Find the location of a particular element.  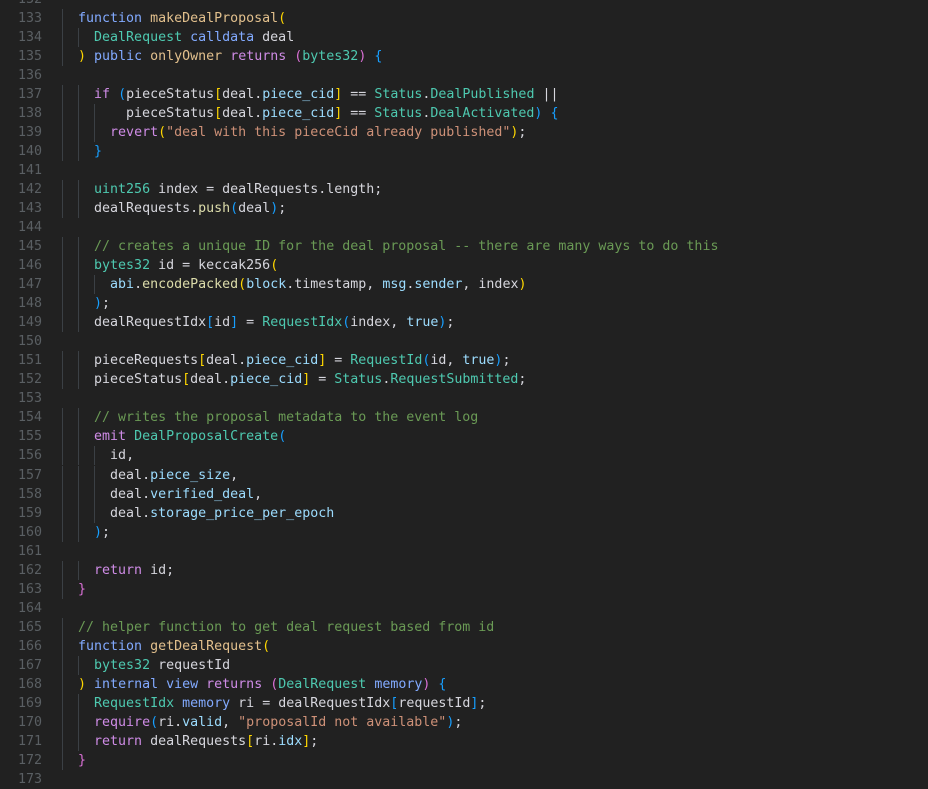

code-line: 146 bytes32 id = keccak256( is located at coordinates (464, 266).